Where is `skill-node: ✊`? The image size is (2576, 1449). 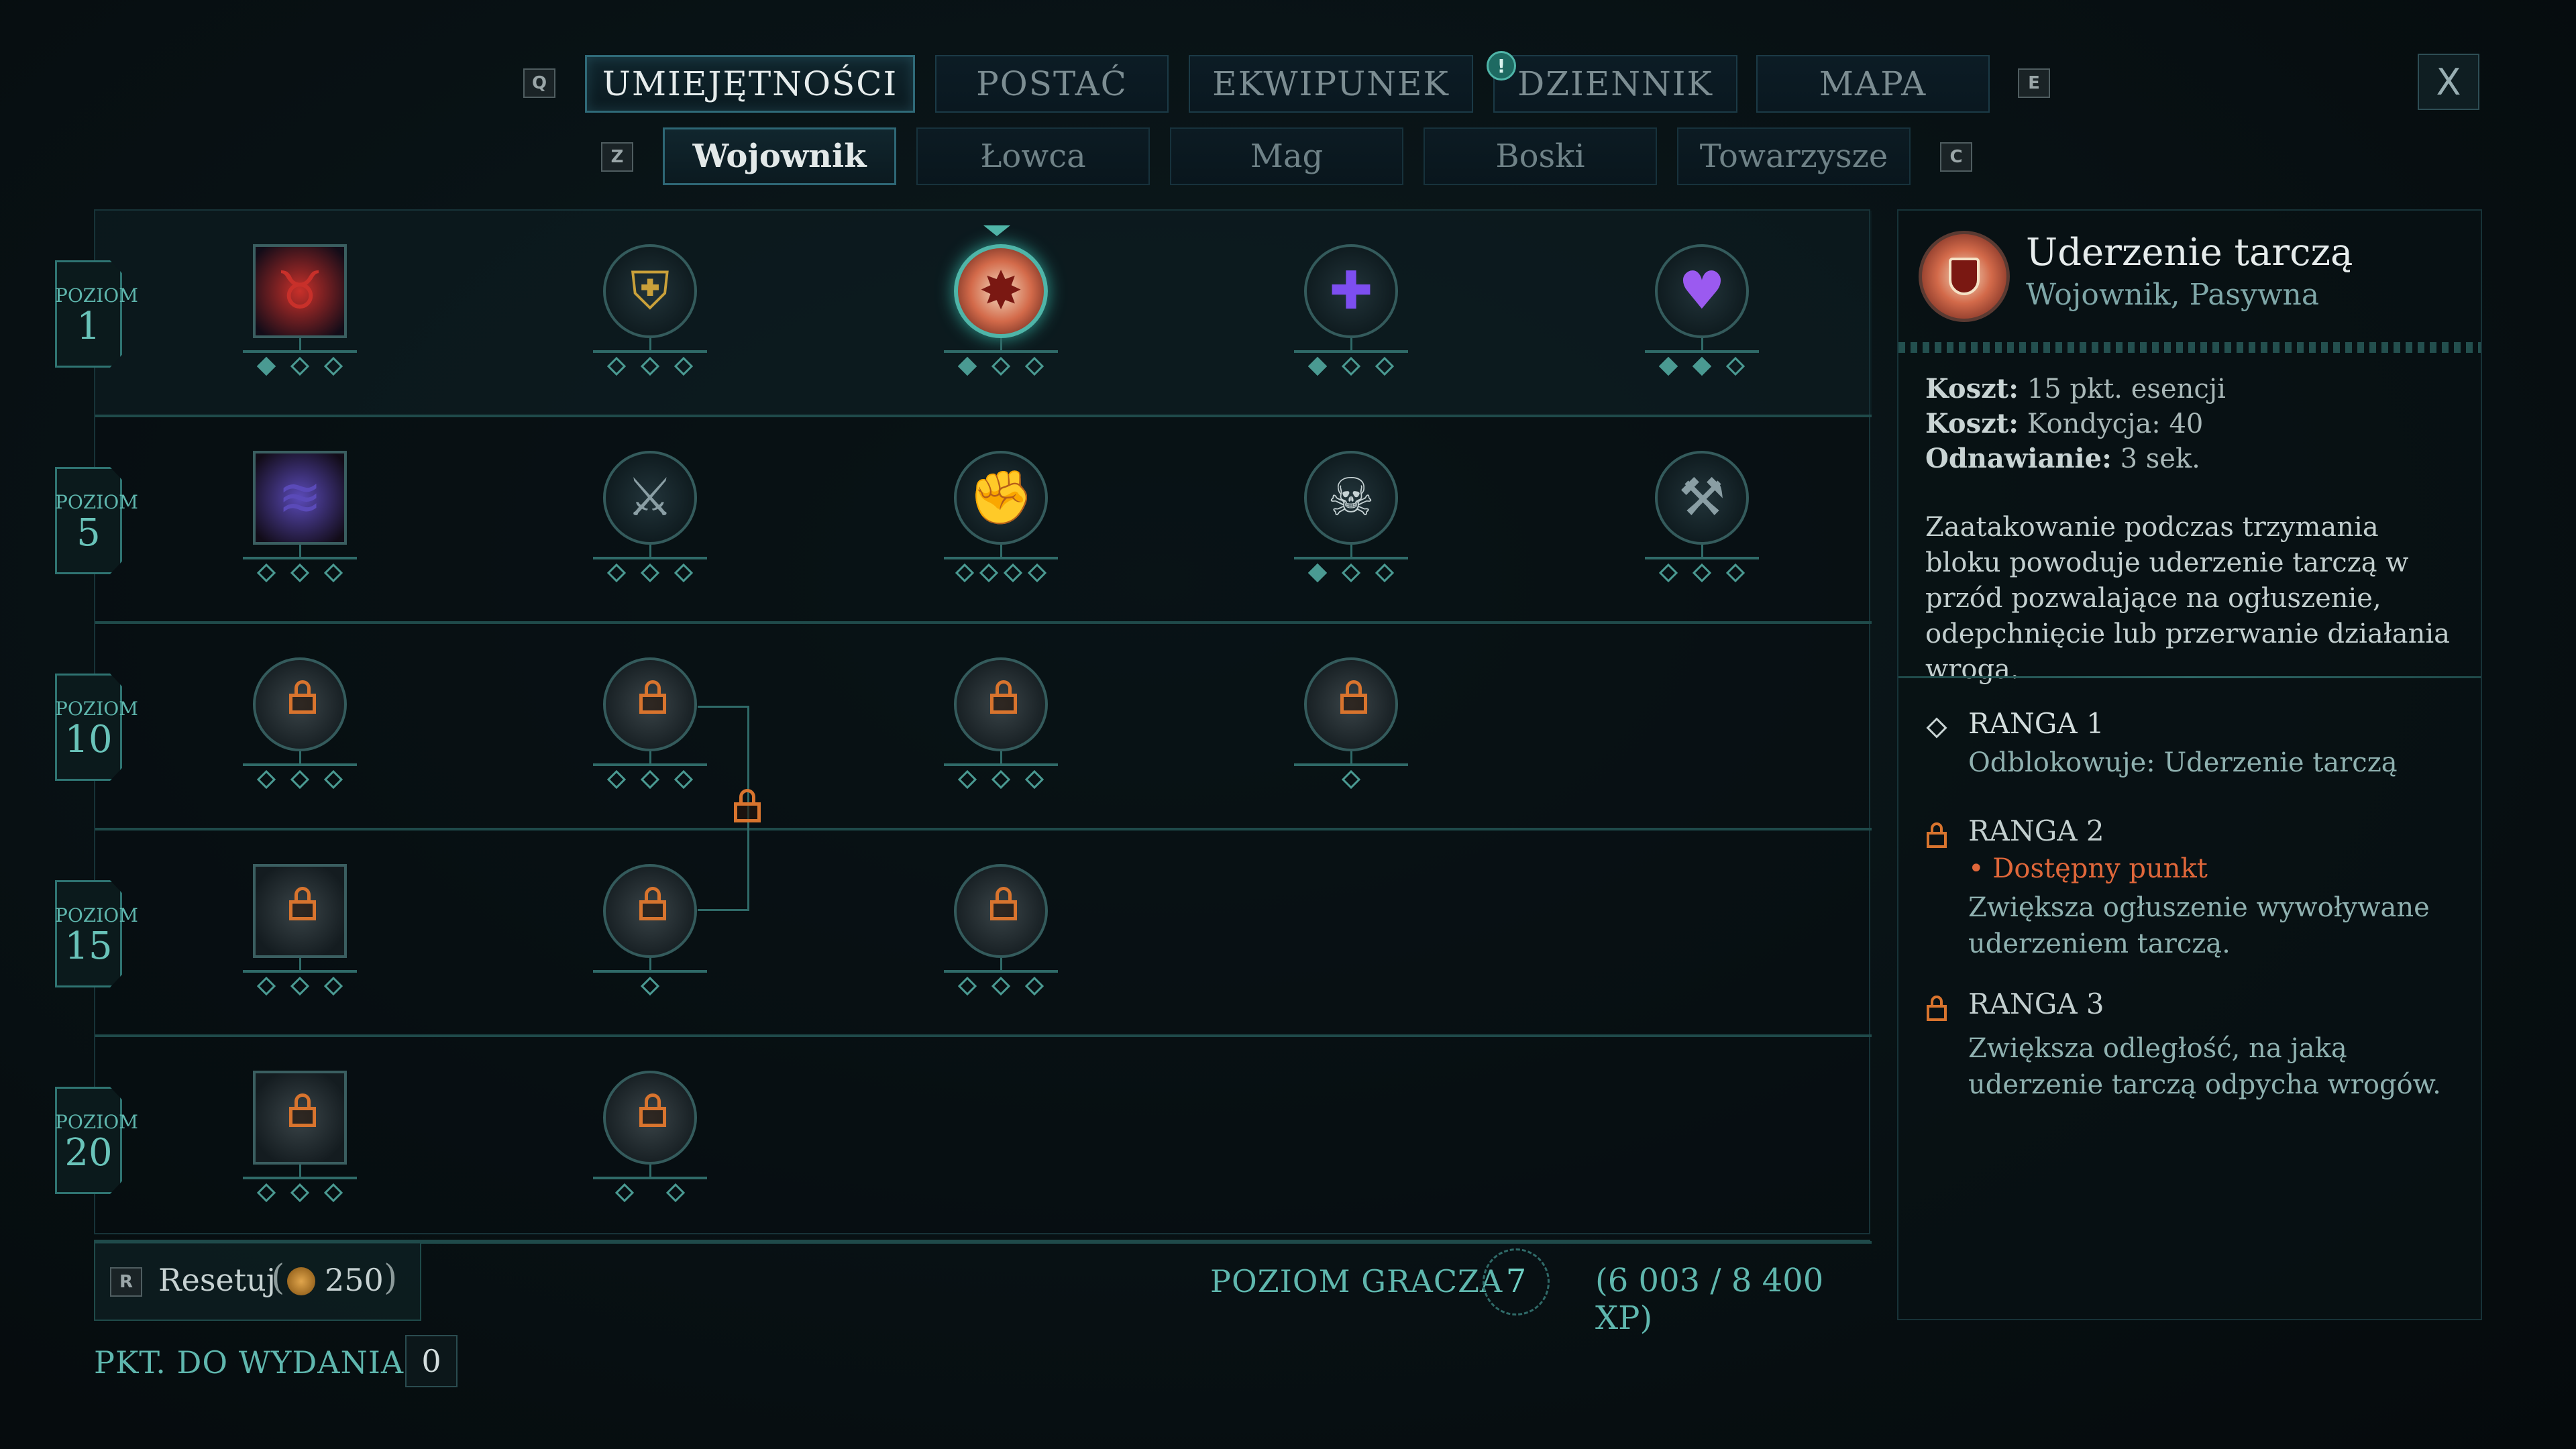 skill-node: ✊ is located at coordinates (1001, 518).